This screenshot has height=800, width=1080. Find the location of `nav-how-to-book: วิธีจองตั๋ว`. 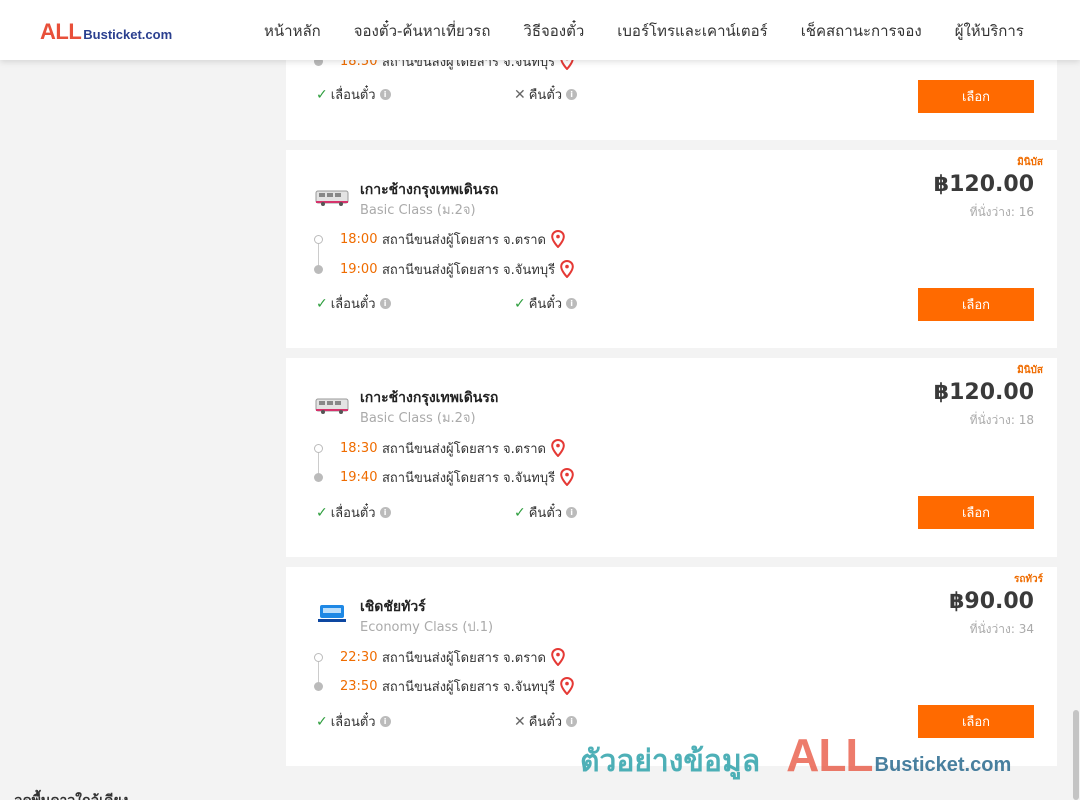

nav-how-to-book: วิธีจองตั๋ว is located at coordinates (553, 31).